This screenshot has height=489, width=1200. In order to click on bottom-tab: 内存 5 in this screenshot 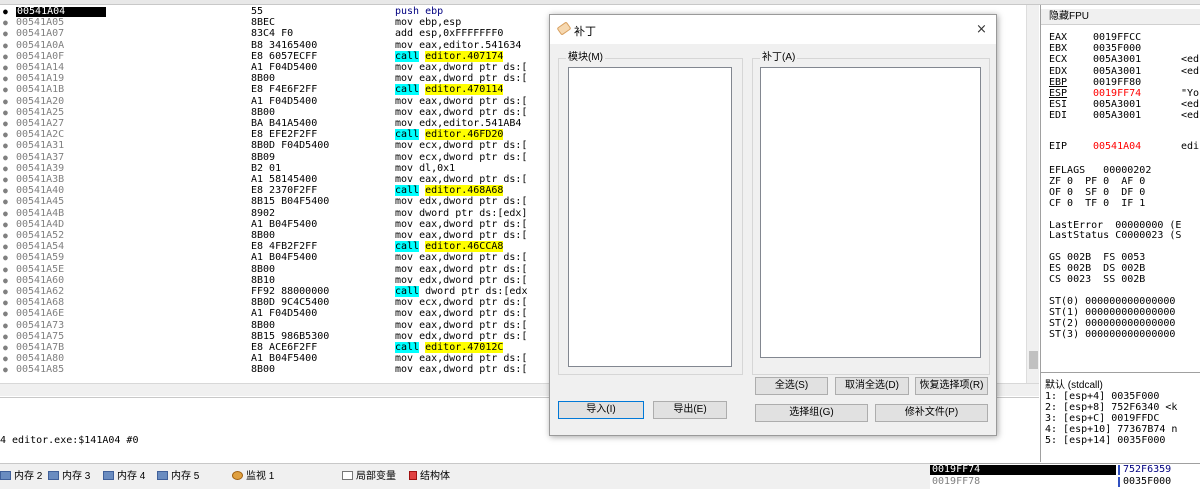, I will do `click(178, 477)`.